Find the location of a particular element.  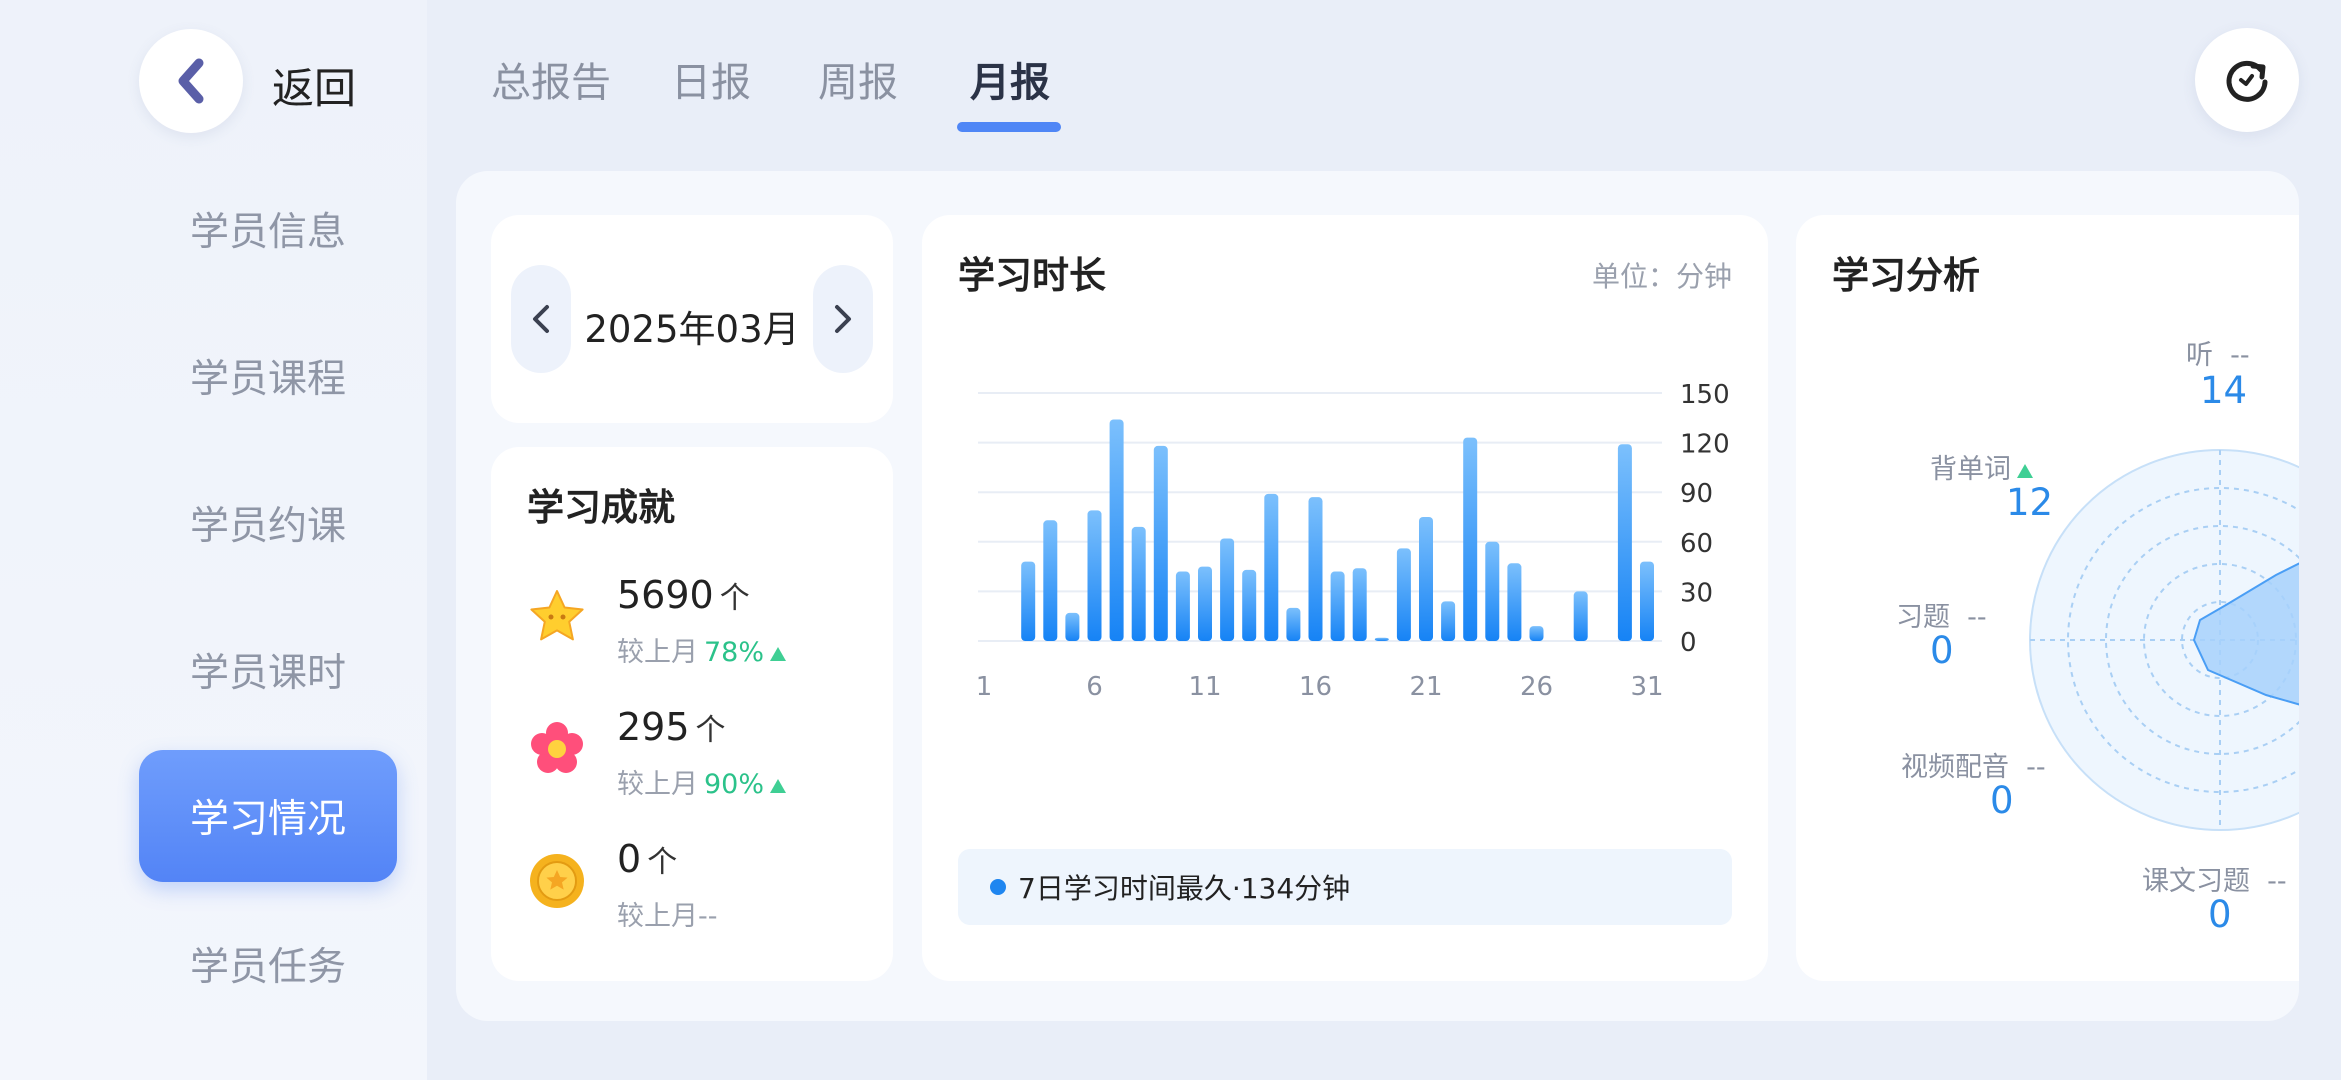

chevron-right-icon is located at coordinates (843, 319).